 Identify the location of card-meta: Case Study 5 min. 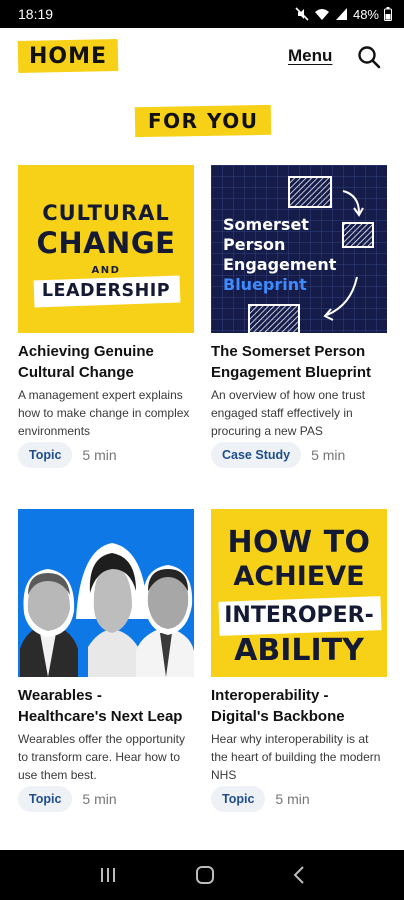
(278, 455).